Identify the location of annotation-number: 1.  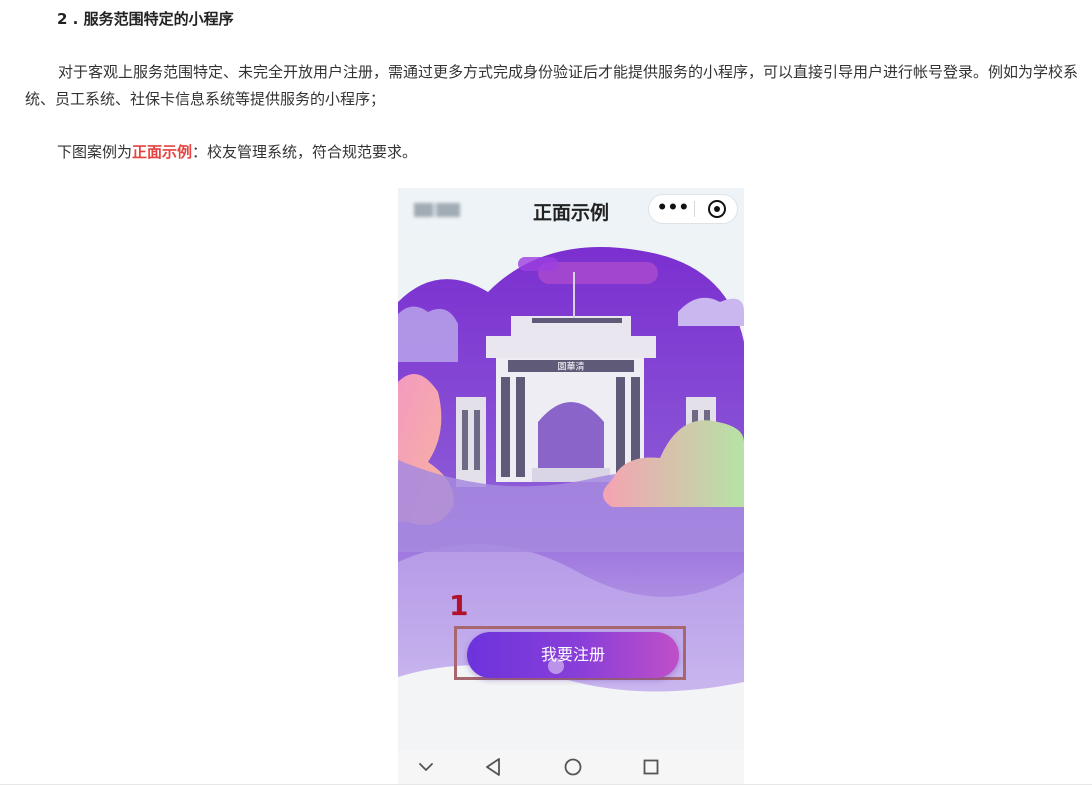
(459, 605).